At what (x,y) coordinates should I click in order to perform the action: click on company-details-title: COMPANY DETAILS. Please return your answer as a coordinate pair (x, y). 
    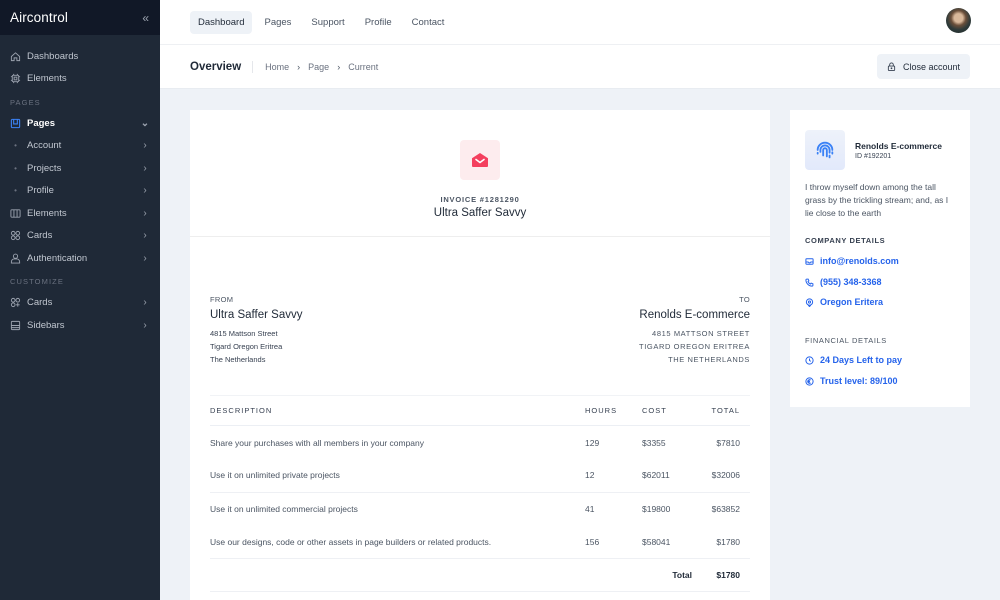
    Looking at the image, I should click on (845, 240).